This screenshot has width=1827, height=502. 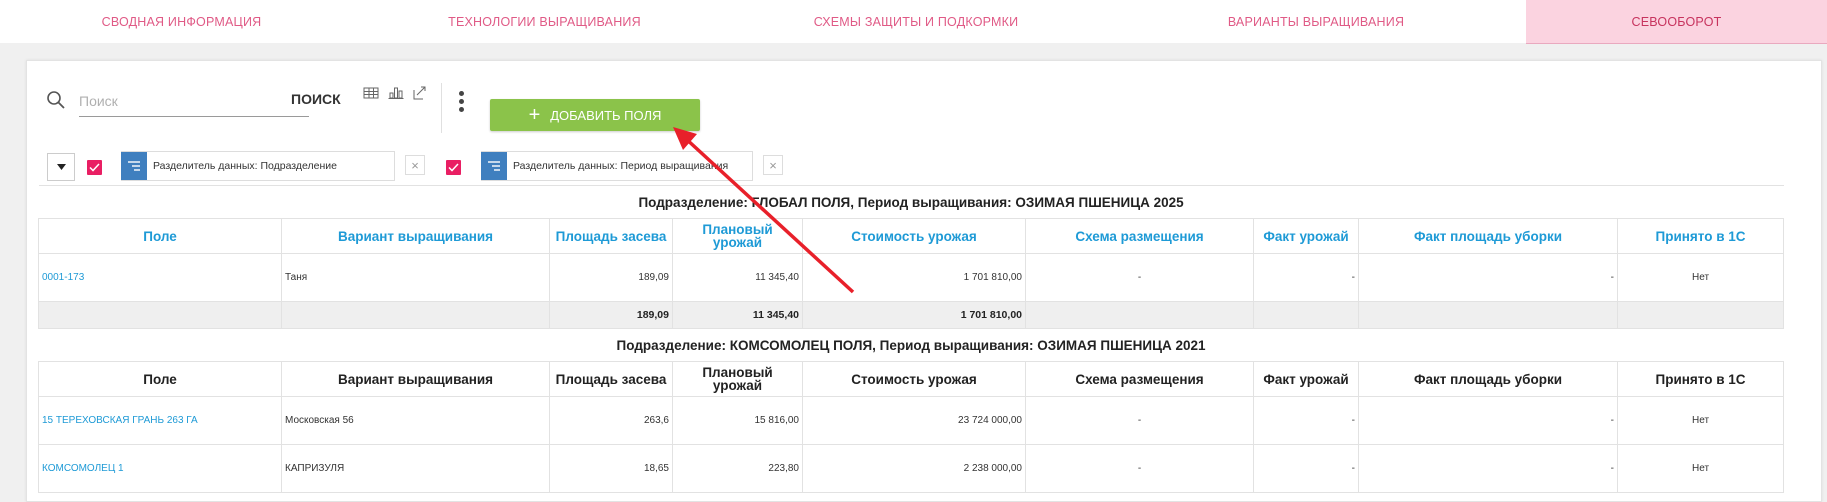 What do you see at coordinates (611, 468) in the screenshot?
I see `cell-area: 18,65` at bounding box center [611, 468].